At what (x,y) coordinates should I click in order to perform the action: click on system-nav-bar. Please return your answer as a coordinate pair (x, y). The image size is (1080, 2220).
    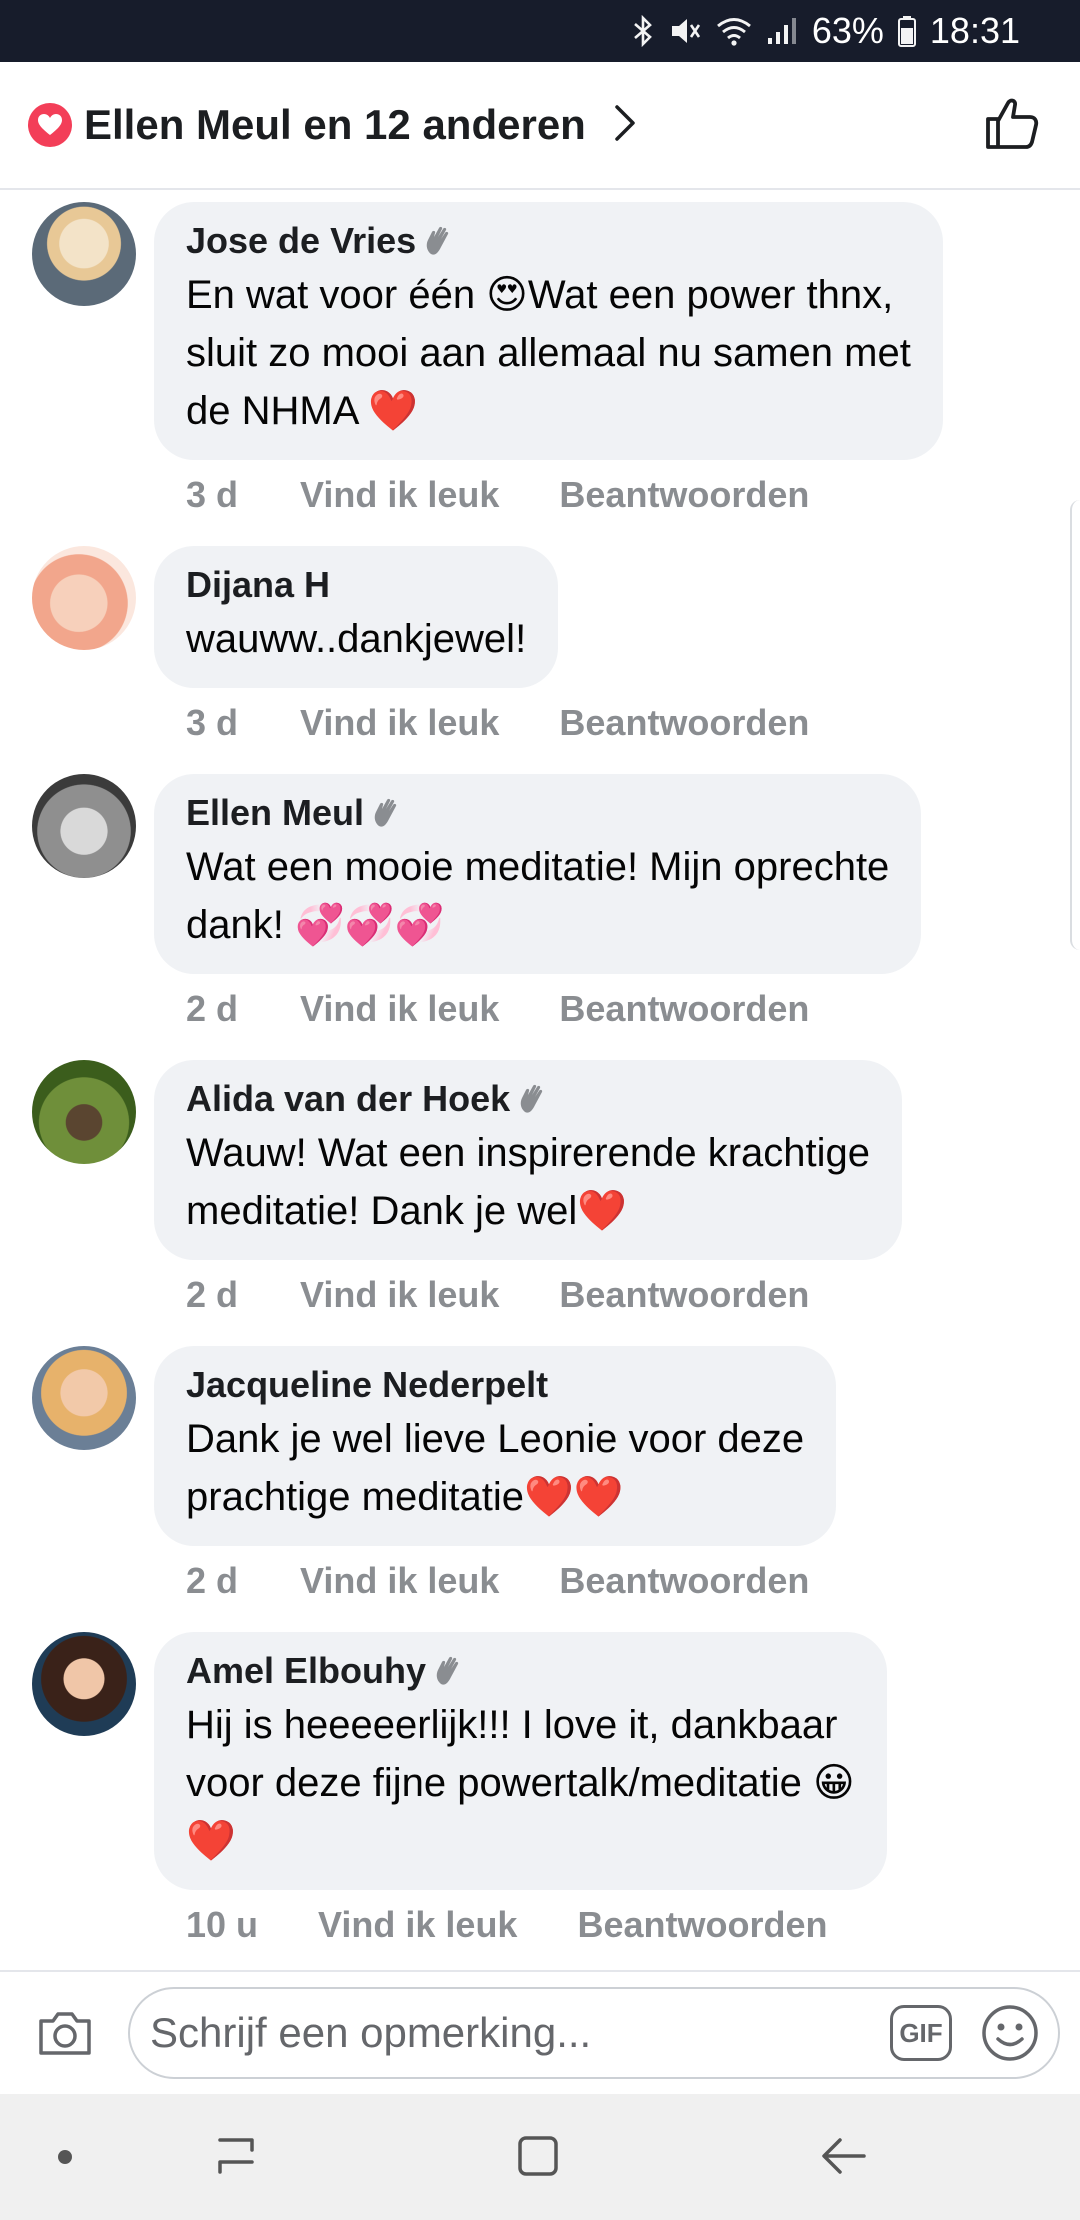
    Looking at the image, I should click on (540, 2157).